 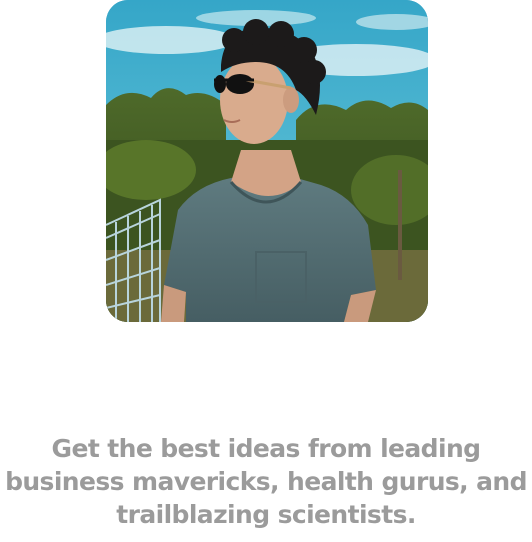 What do you see at coordinates (266, 514) in the screenshot?
I see `tagline-line-3: trailblazing scientists.` at bounding box center [266, 514].